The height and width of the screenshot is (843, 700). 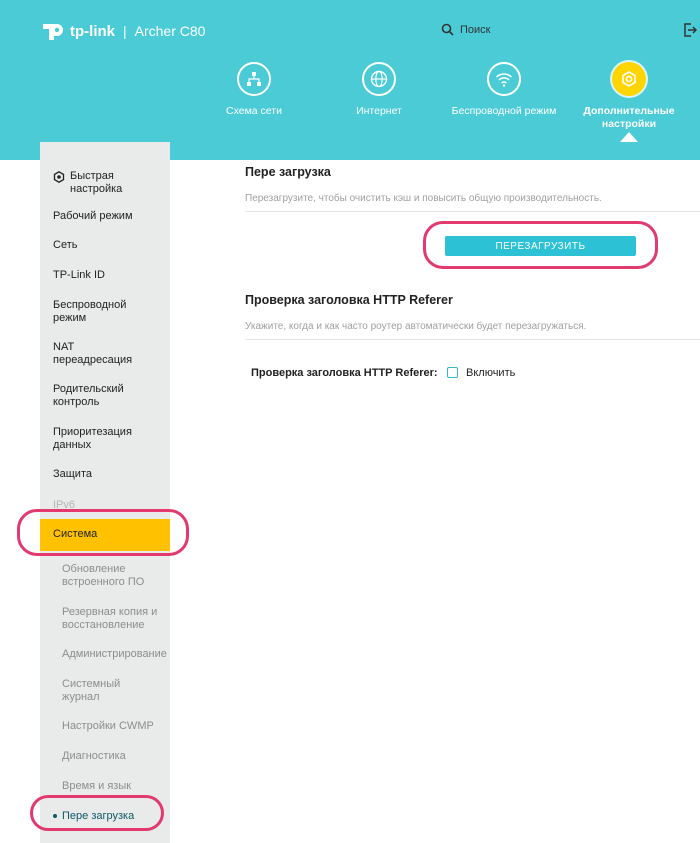 What do you see at coordinates (504, 79) in the screenshot?
I see `wifi-icon` at bounding box center [504, 79].